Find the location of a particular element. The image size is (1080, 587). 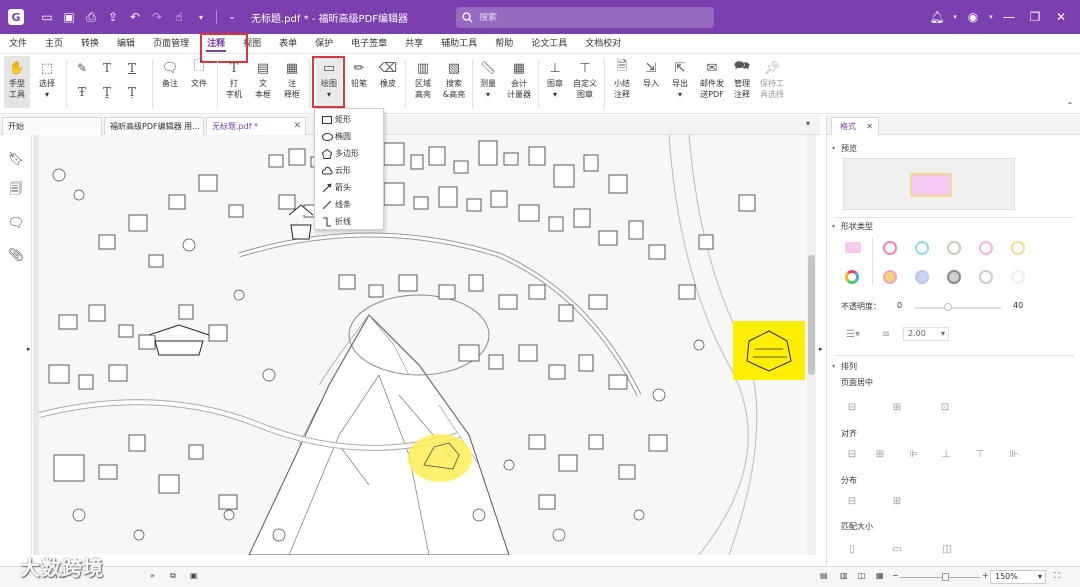

replace-text-button: Ṭ is located at coordinates (132, 92).